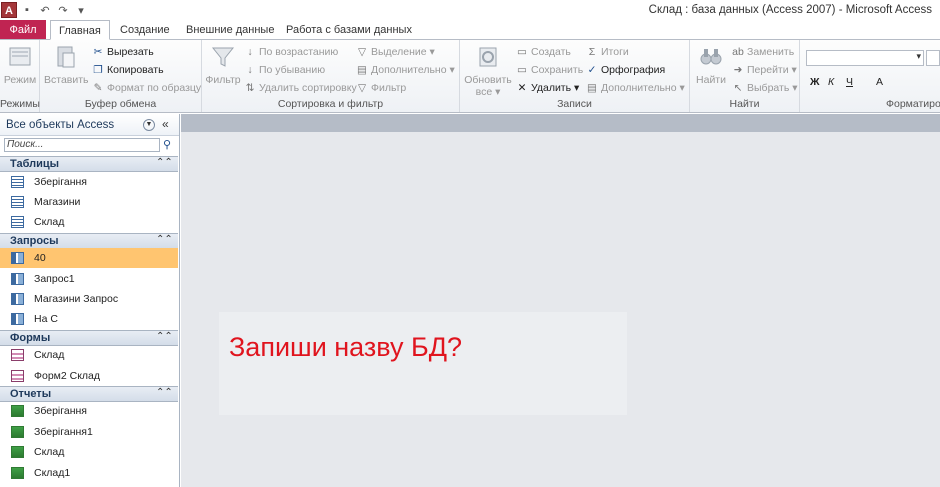 The width and height of the screenshot is (940, 487). Describe the element at coordinates (89, 355) in the screenshot. I see `nav-item-form: Склад` at that location.